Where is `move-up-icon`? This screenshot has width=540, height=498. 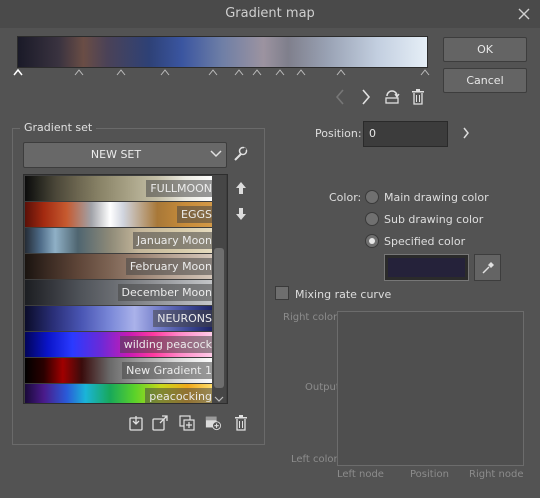 move-up-icon is located at coordinates (241, 188).